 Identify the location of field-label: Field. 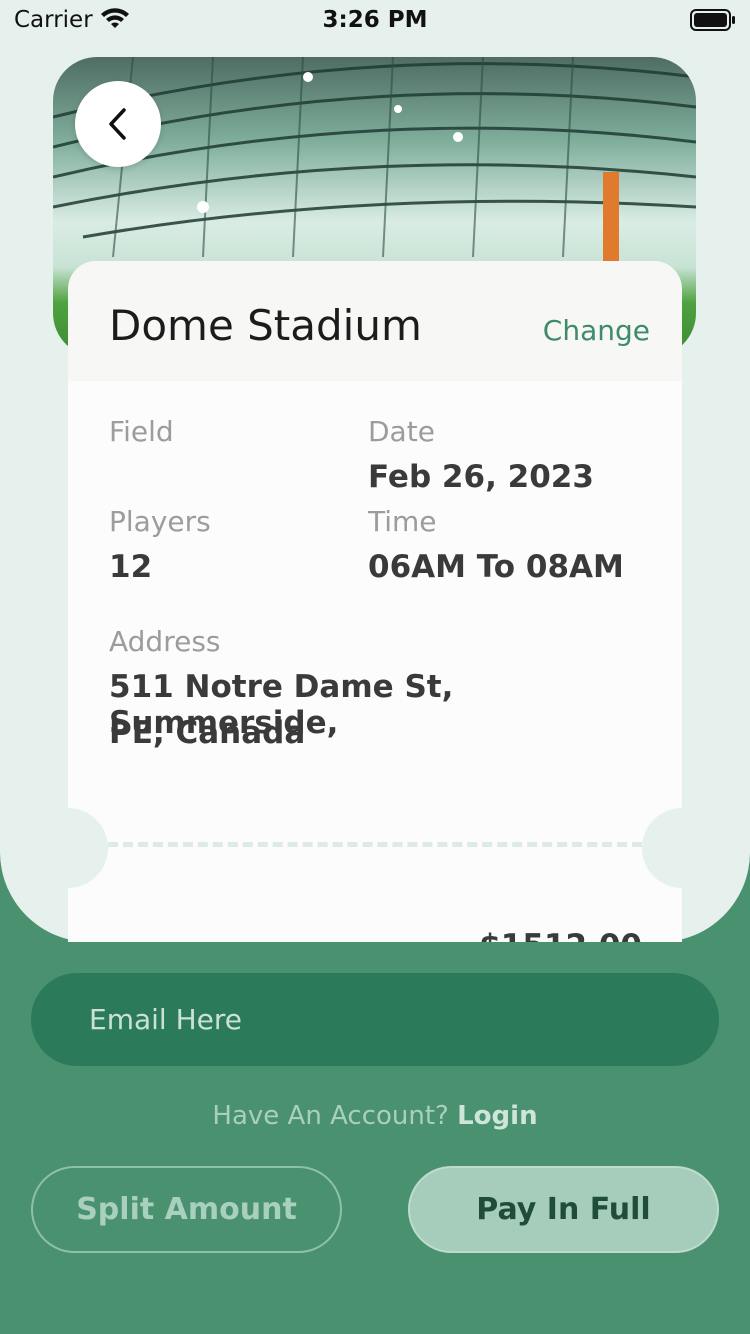
(141, 431).